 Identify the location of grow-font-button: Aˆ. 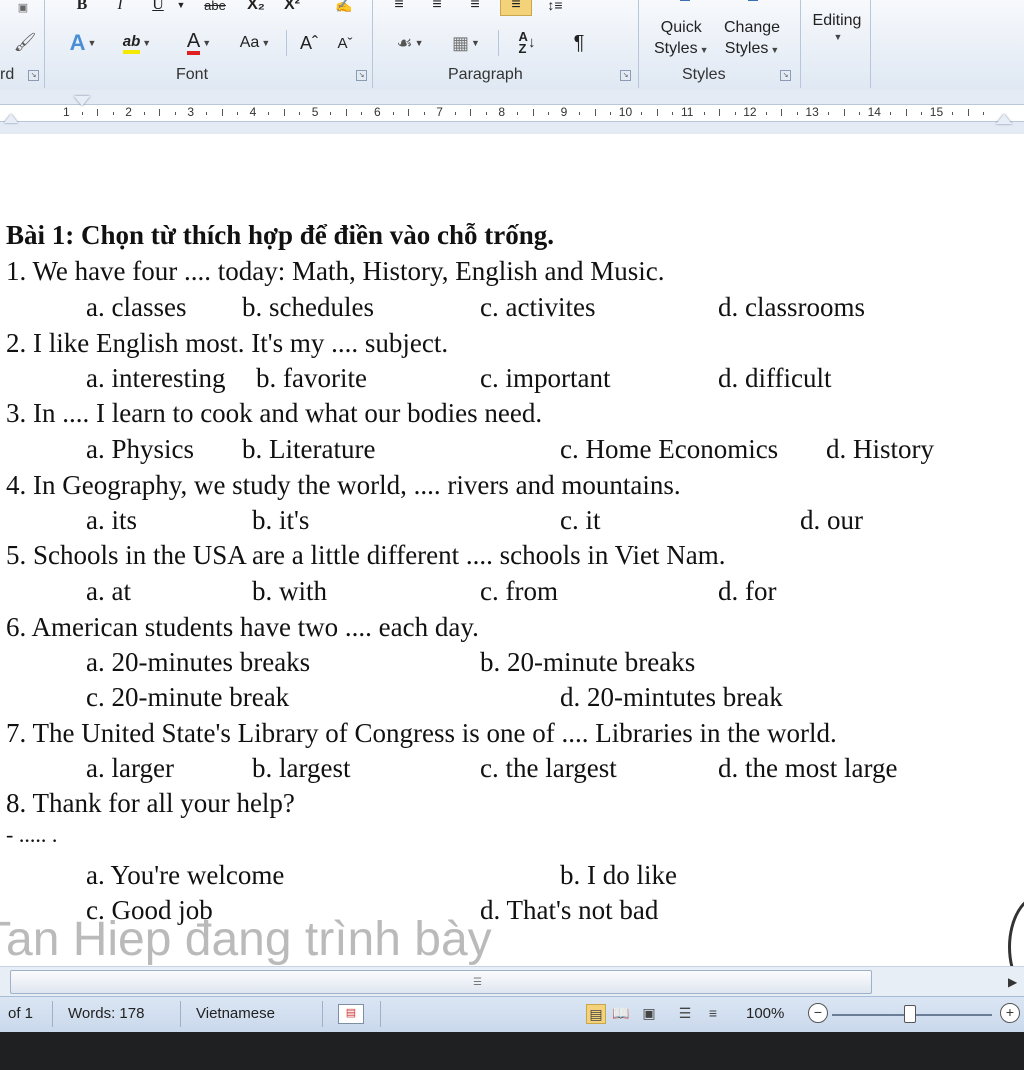
(309, 43).